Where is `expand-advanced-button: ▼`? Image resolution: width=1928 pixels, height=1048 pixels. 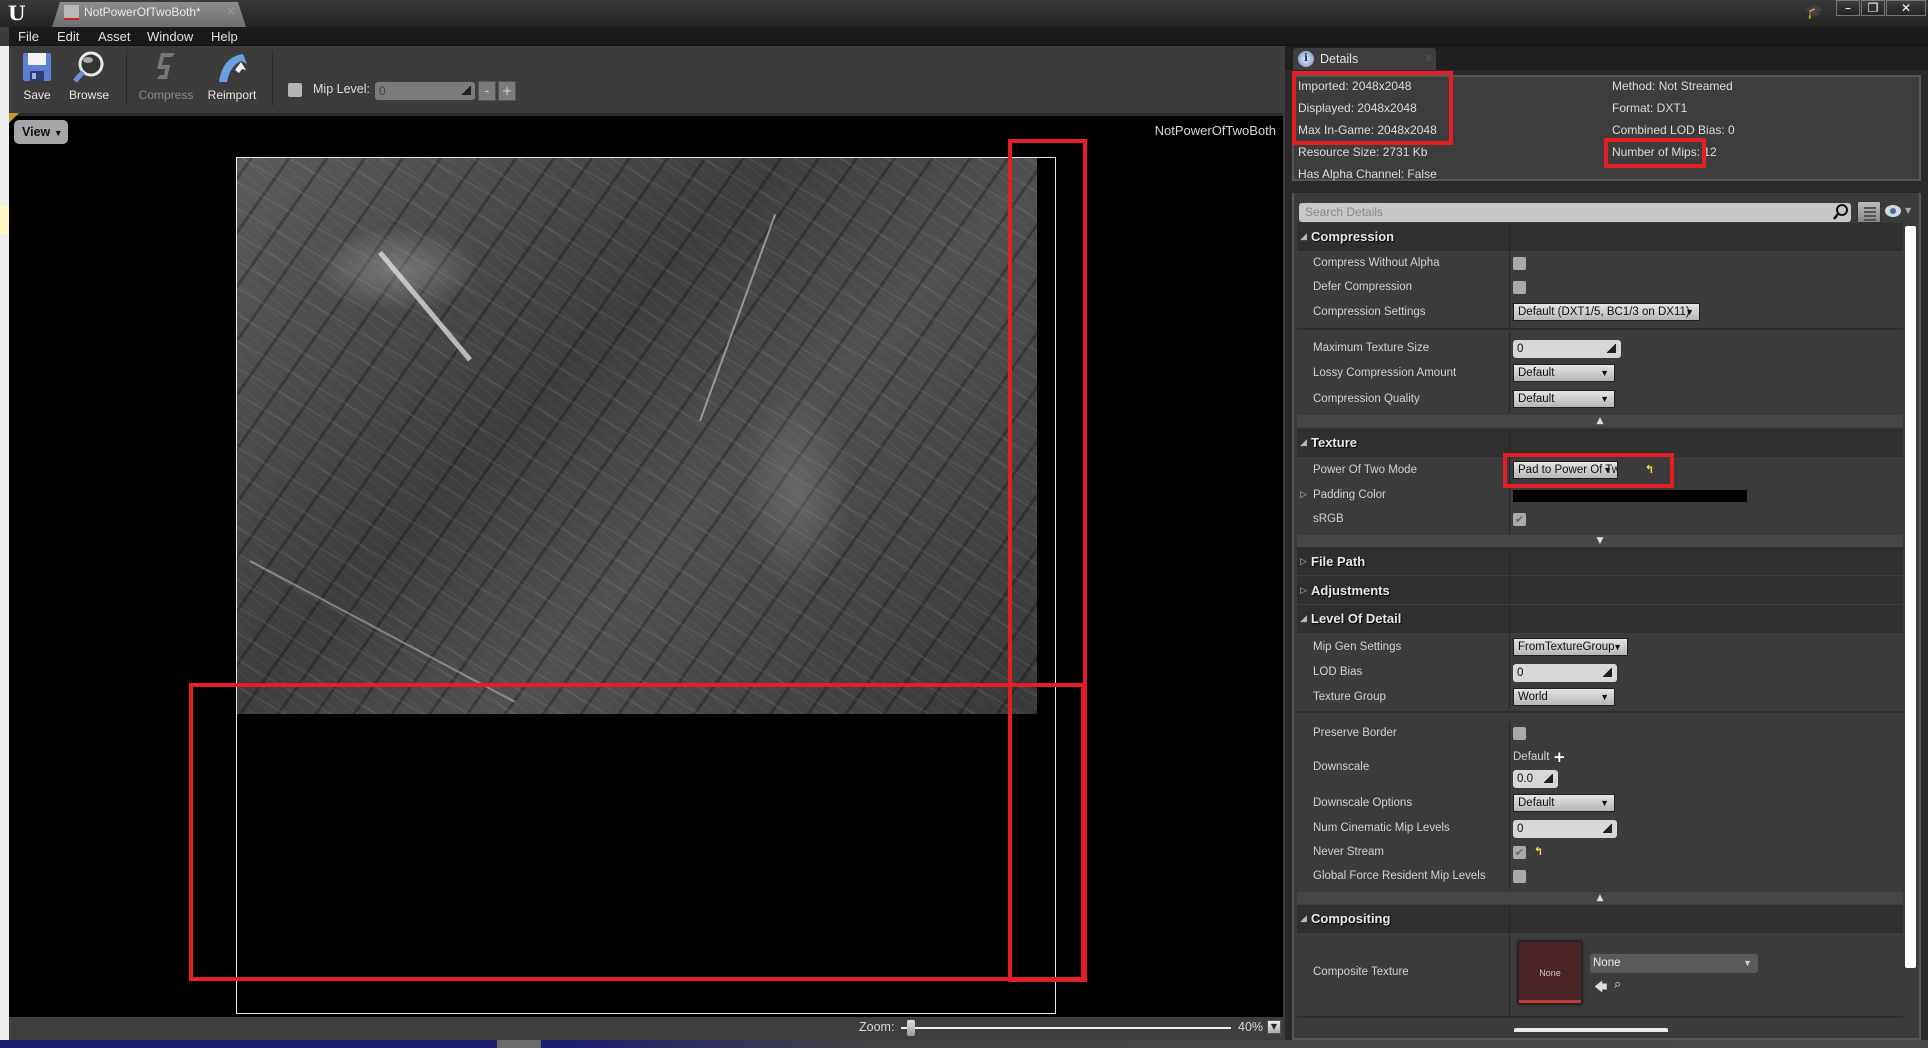
expand-advanced-button: ▼ is located at coordinates (1600, 541).